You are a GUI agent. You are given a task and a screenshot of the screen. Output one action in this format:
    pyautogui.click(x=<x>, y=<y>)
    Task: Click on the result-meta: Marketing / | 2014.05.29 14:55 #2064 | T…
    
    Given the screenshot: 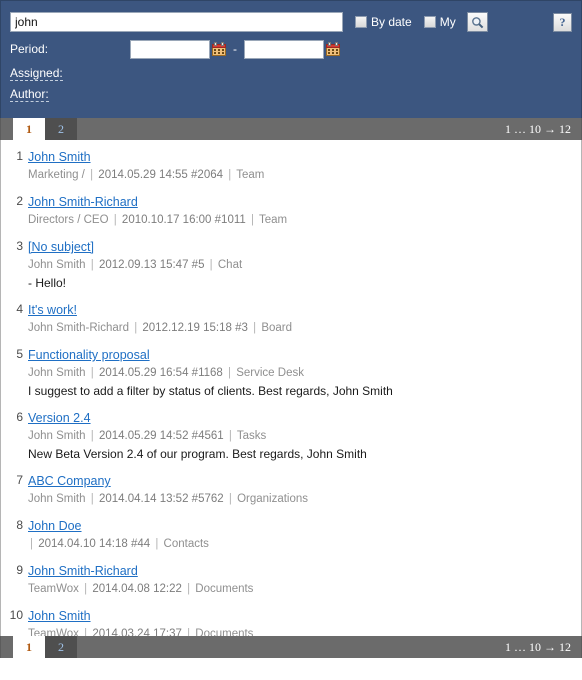 What is the action you would take?
    pyautogui.click(x=299, y=175)
    